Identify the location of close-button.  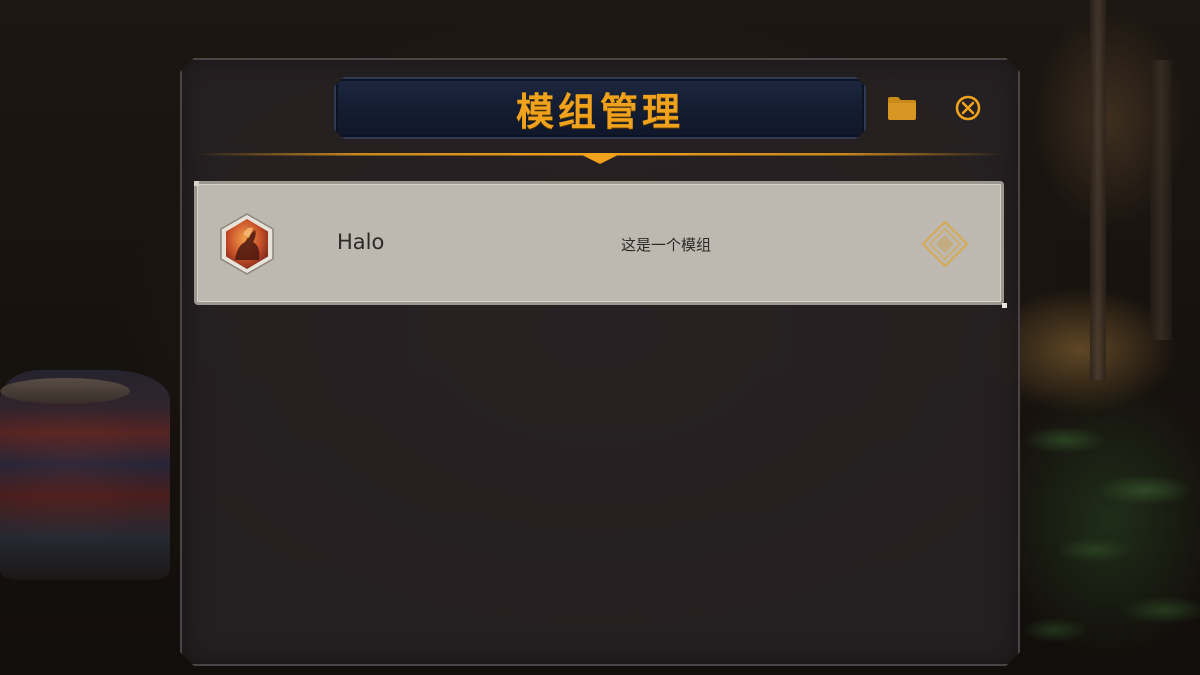
(968, 108).